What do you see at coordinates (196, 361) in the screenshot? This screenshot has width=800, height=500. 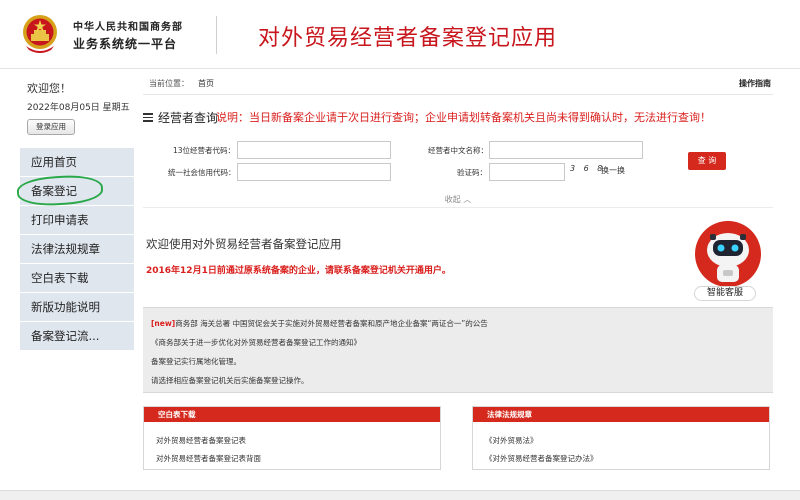 I see `announcement-line-3: 备案登记实行属地化管理。` at bounding box center [196, 361].